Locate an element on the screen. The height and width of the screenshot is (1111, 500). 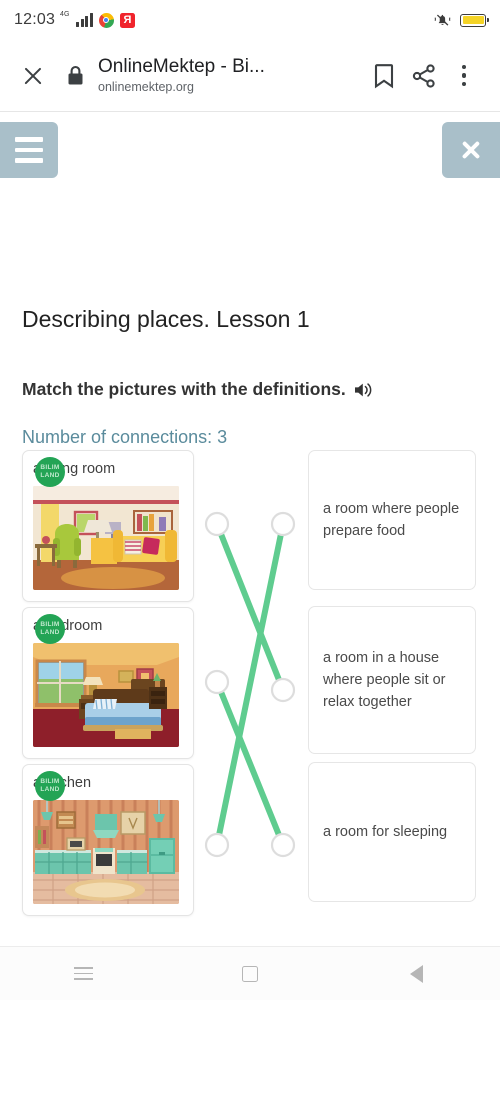
back-icon is located at coordinates (417, 973).